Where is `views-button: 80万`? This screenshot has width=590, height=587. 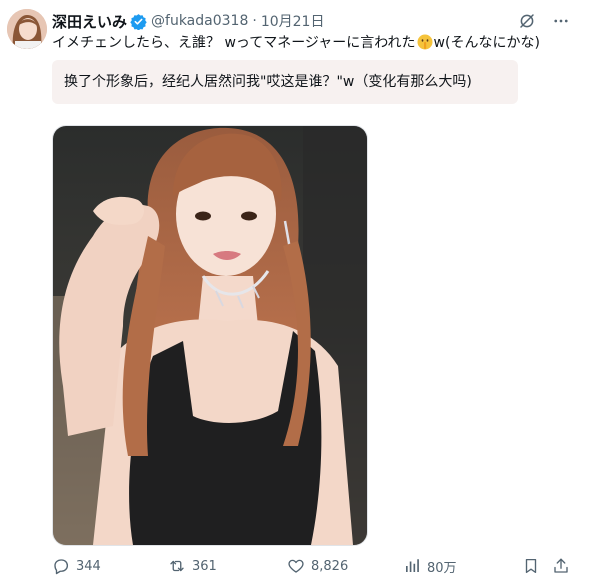
views-button: 80万 is located at coordinates (430, 566).